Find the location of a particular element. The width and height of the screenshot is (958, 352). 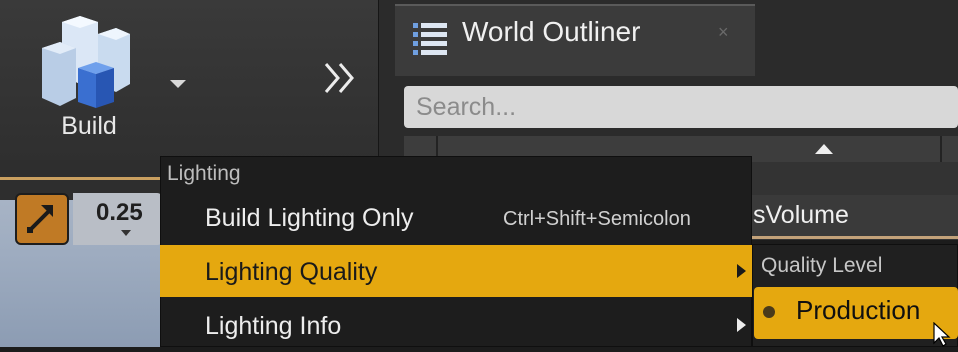

outliner-row-label: sVolume is located at coordinates (801, 215).